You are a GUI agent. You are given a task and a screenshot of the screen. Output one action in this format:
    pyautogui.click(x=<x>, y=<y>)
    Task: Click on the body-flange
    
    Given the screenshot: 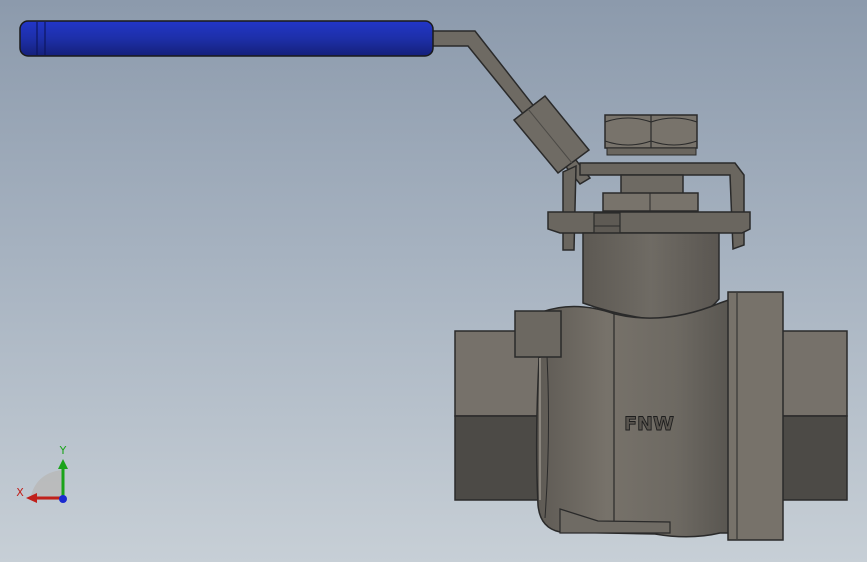 What is the action you would take?
    pyautogui.click(x=755, y=416)
    